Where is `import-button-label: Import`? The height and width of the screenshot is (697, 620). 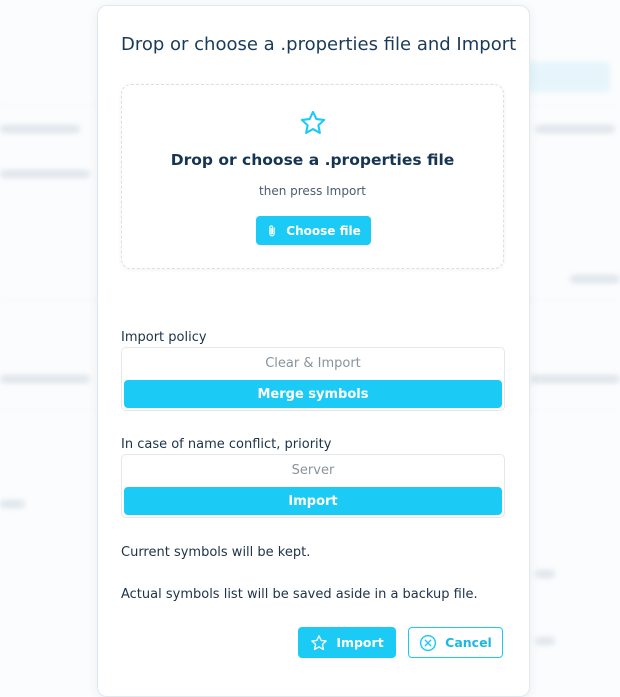 import-button-label: Import is located at coordinates (360, 642).